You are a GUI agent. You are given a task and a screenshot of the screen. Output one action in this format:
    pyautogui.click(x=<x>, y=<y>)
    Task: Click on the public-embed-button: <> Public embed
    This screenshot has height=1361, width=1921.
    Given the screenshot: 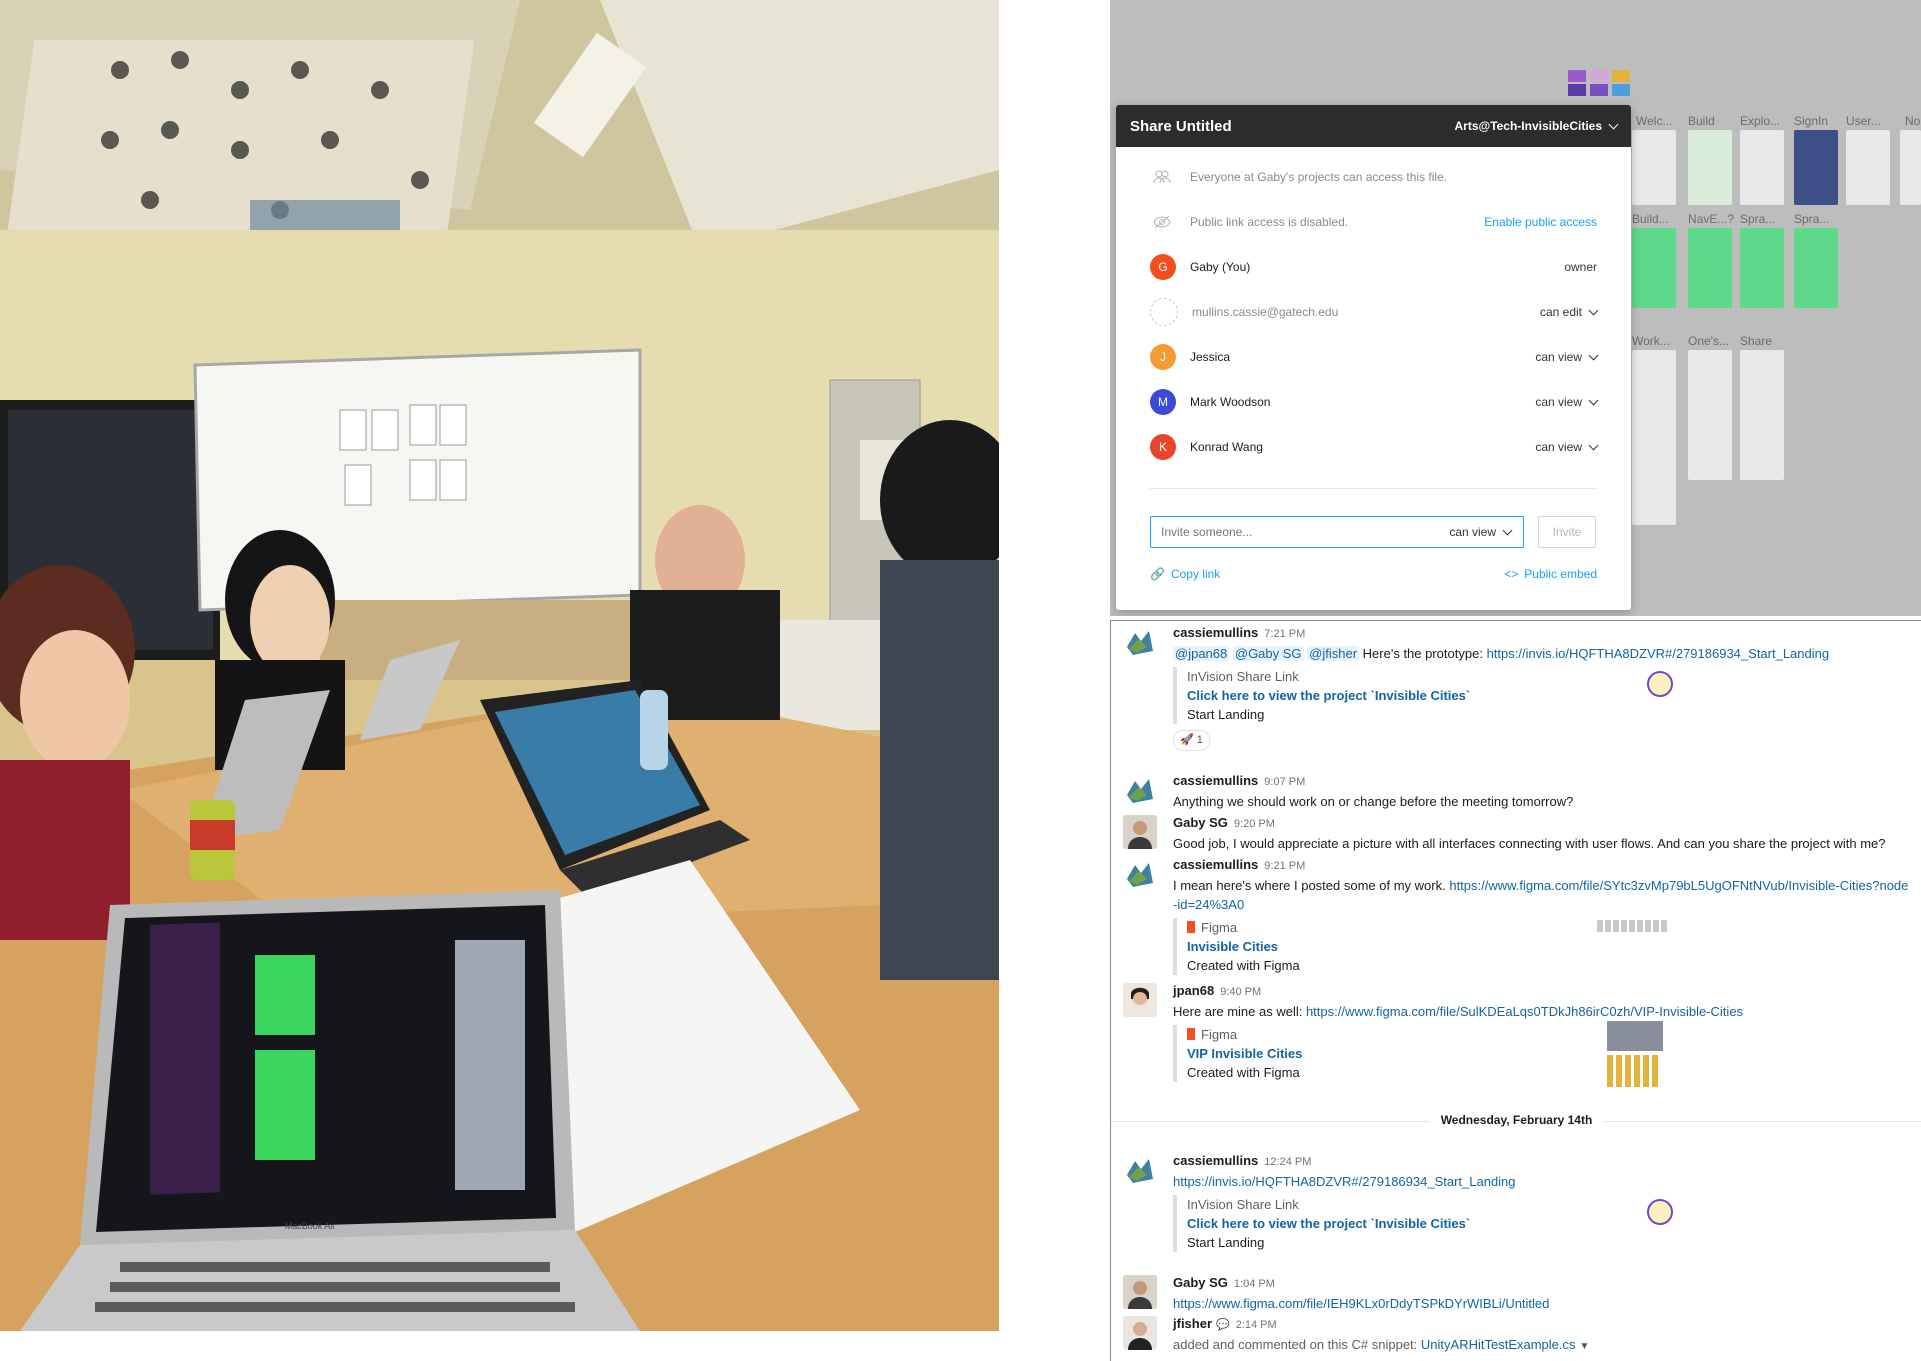 What is the action you would take?
    pyautogui.click(x=1550, y=574)
    